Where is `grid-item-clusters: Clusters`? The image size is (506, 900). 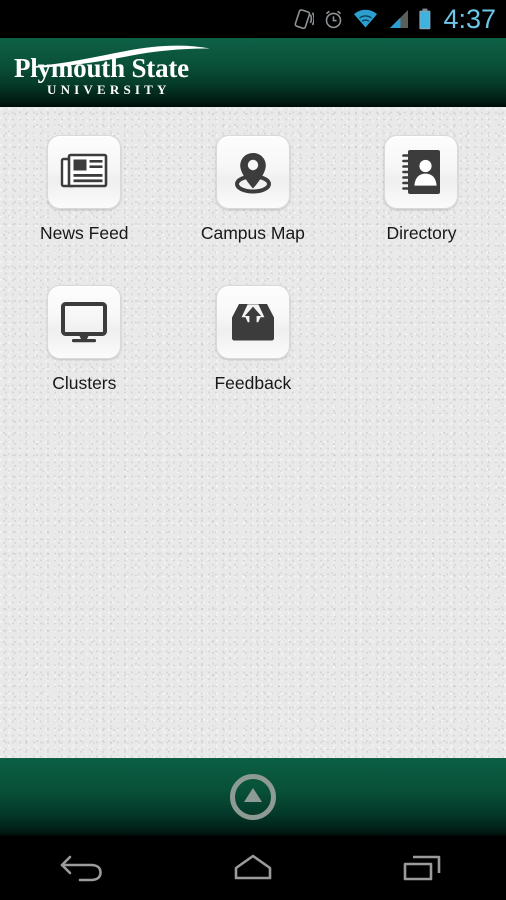 grid-item-clusters: Clusters is located at coordinates (84, 356).